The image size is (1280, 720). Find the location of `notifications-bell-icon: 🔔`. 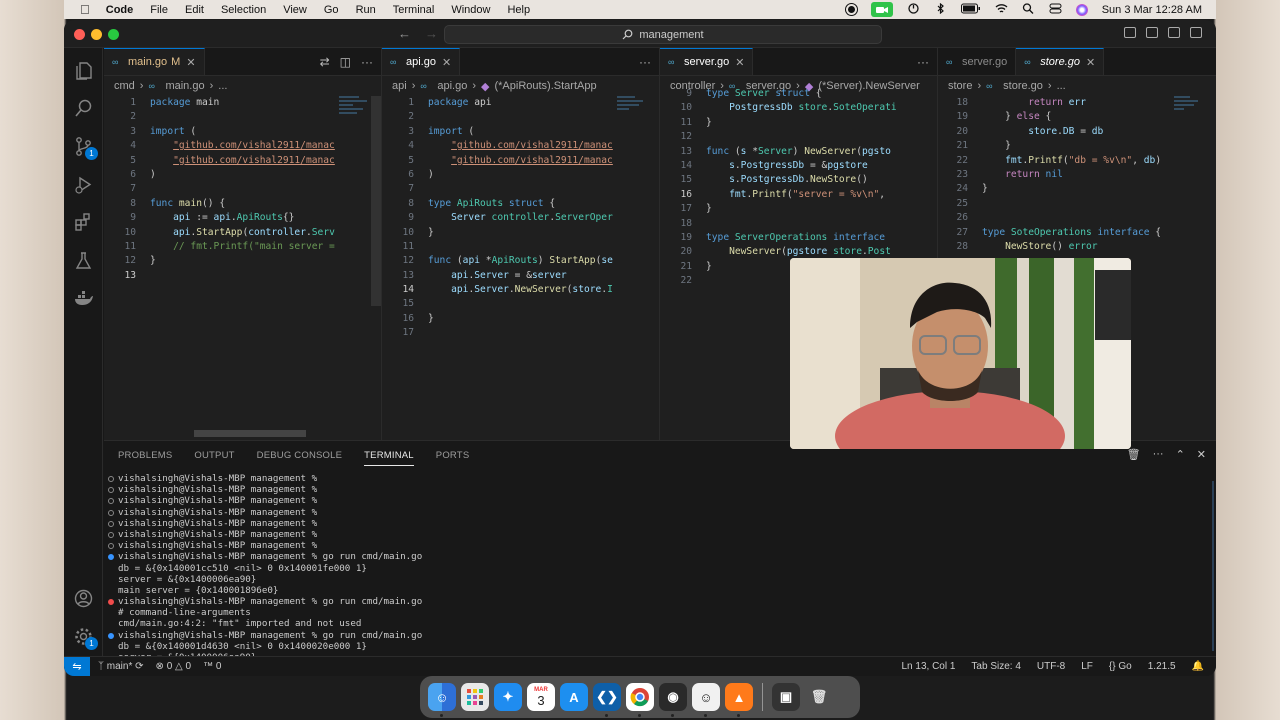

notifications-bell-icon: 🔔 is located at coordinates (1198, 666).